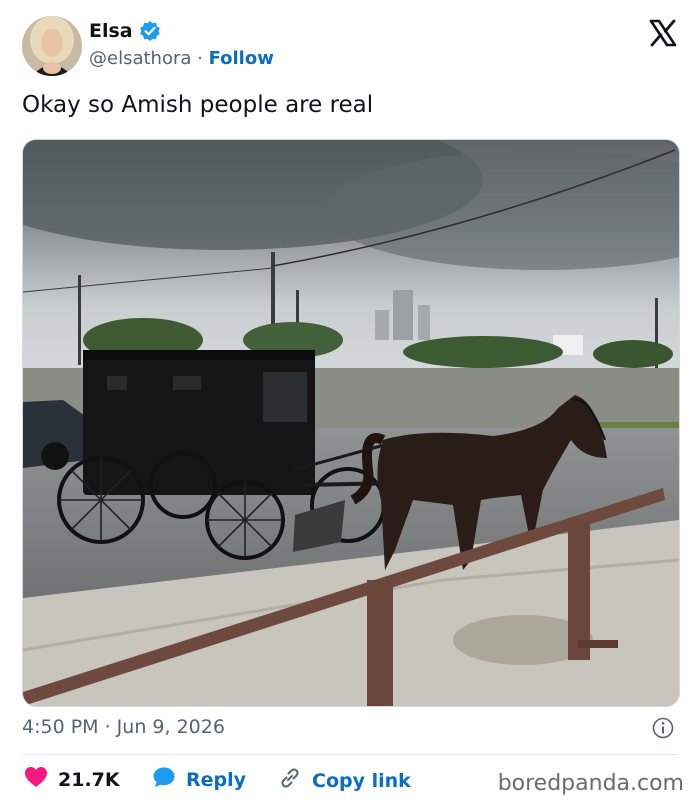 The height and width of the screenshot is (807, 700). I want to click on divider, so click(350, 754).